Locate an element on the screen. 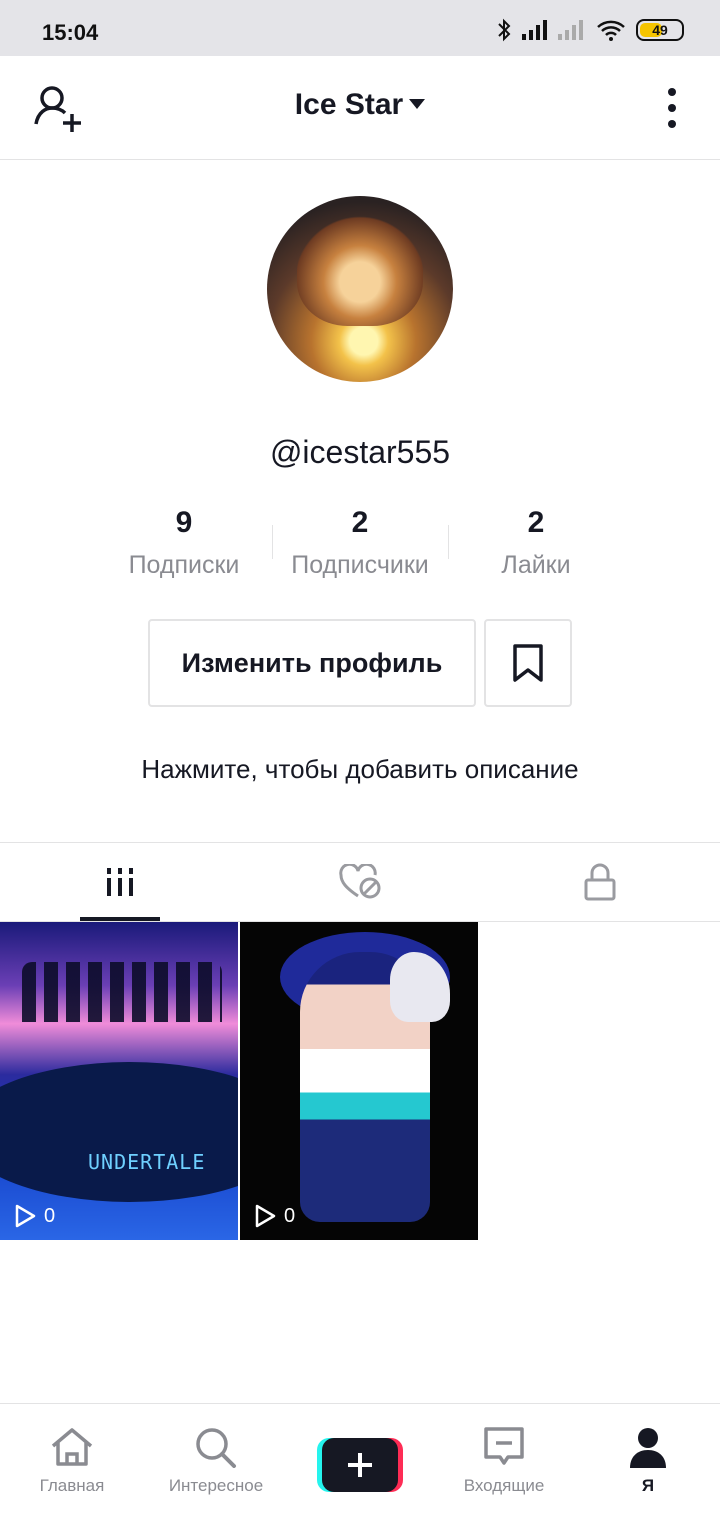 The height and width of the screenshot is (1520, 720). liked-hidden-icon is located at coordinates (360, 881).